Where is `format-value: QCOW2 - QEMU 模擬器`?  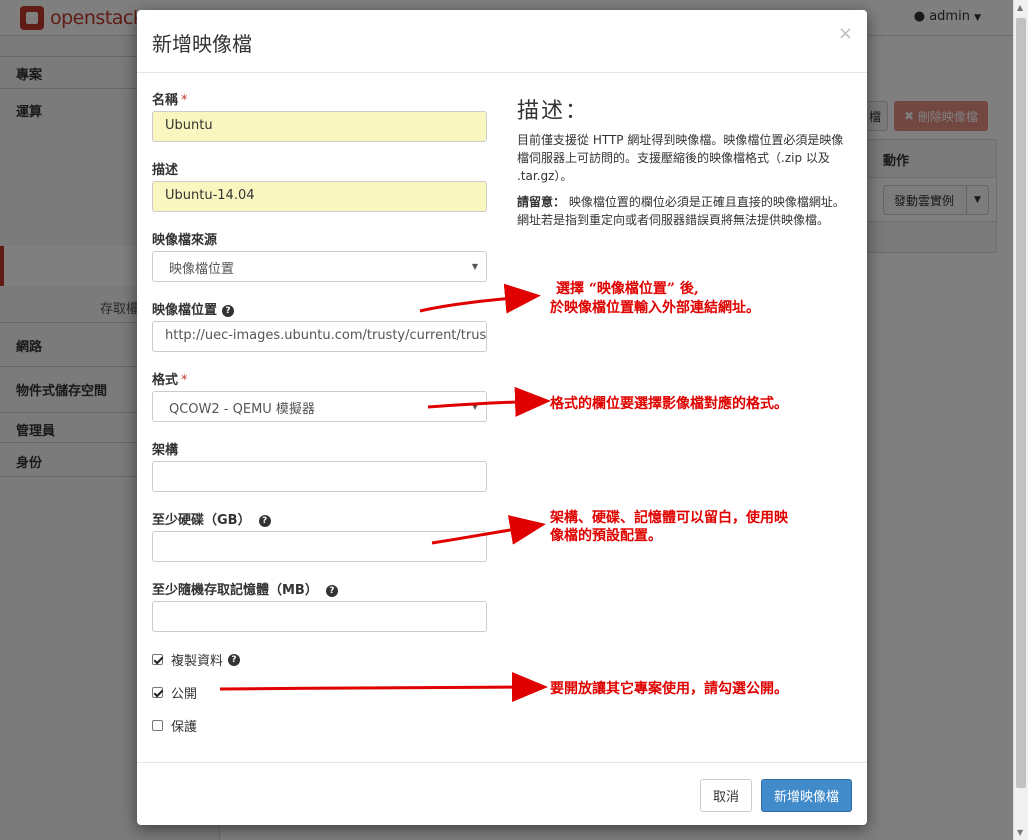 format-value: QCOW2 - QEMU 模擬器 is located at coordinates (242, 409).